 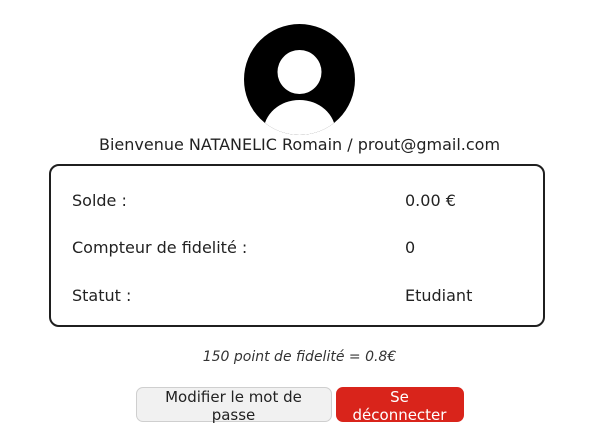 What do you see at coordinates (399, 405) in the screenshot?
I see `logout-button: Se déconnecter` at bounding box center [399, 405].